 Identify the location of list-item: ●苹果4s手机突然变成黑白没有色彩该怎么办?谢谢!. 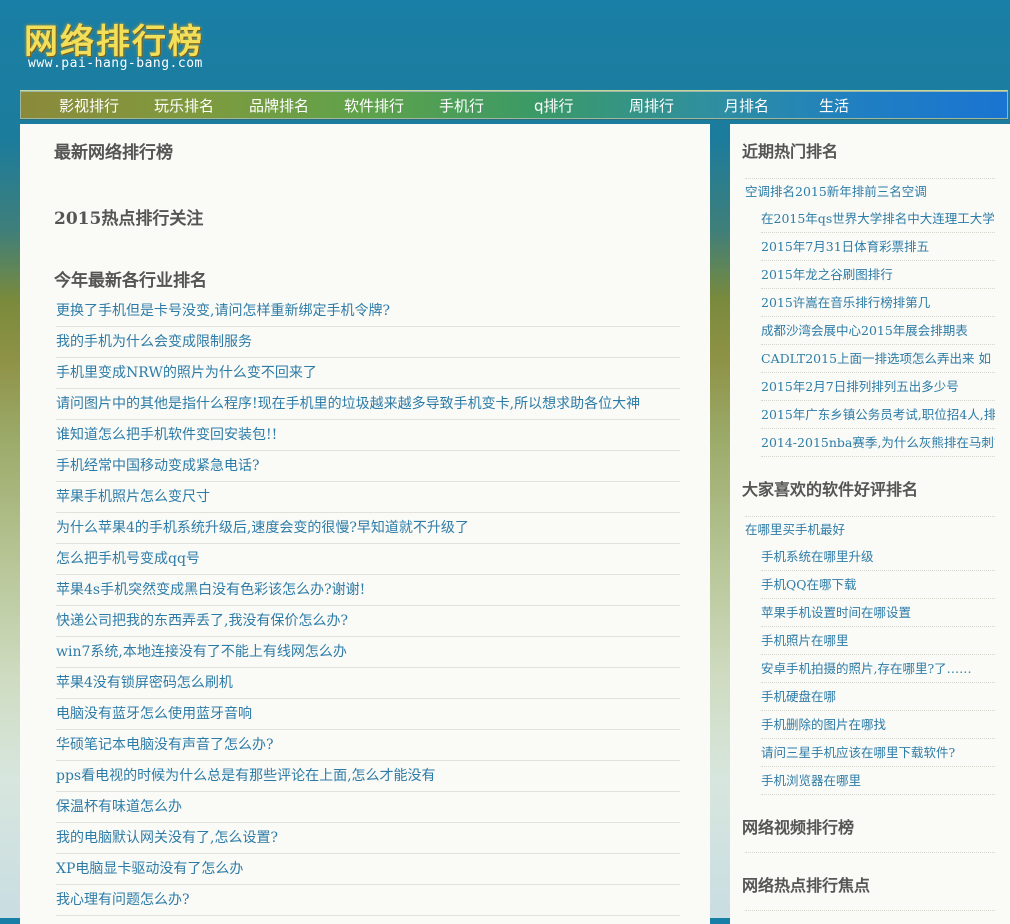
(368, 590).